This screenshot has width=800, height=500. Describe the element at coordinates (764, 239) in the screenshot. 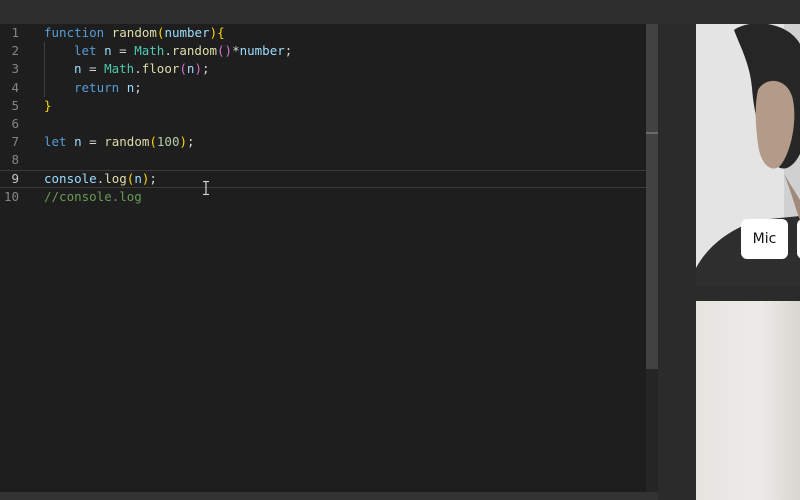

I see `mic-button: Mic` at that location.